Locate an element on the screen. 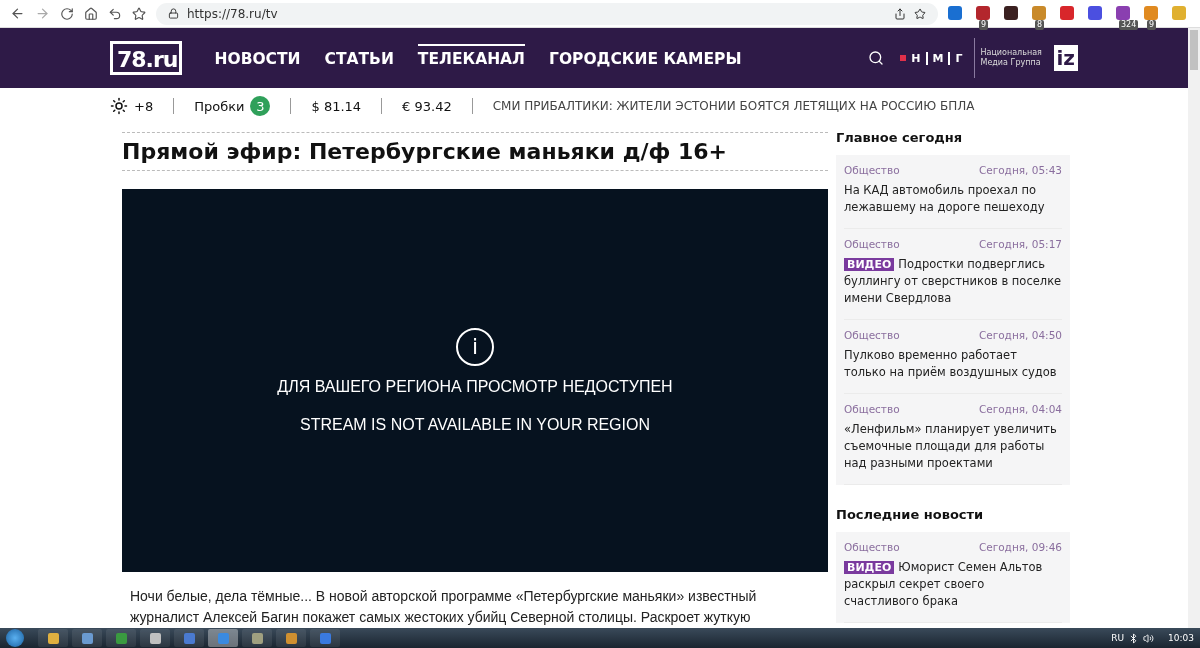 The width and height of the screenshot is (1200, 648). usd-rate: $ 81.14 is located at coordinates (336, 106).